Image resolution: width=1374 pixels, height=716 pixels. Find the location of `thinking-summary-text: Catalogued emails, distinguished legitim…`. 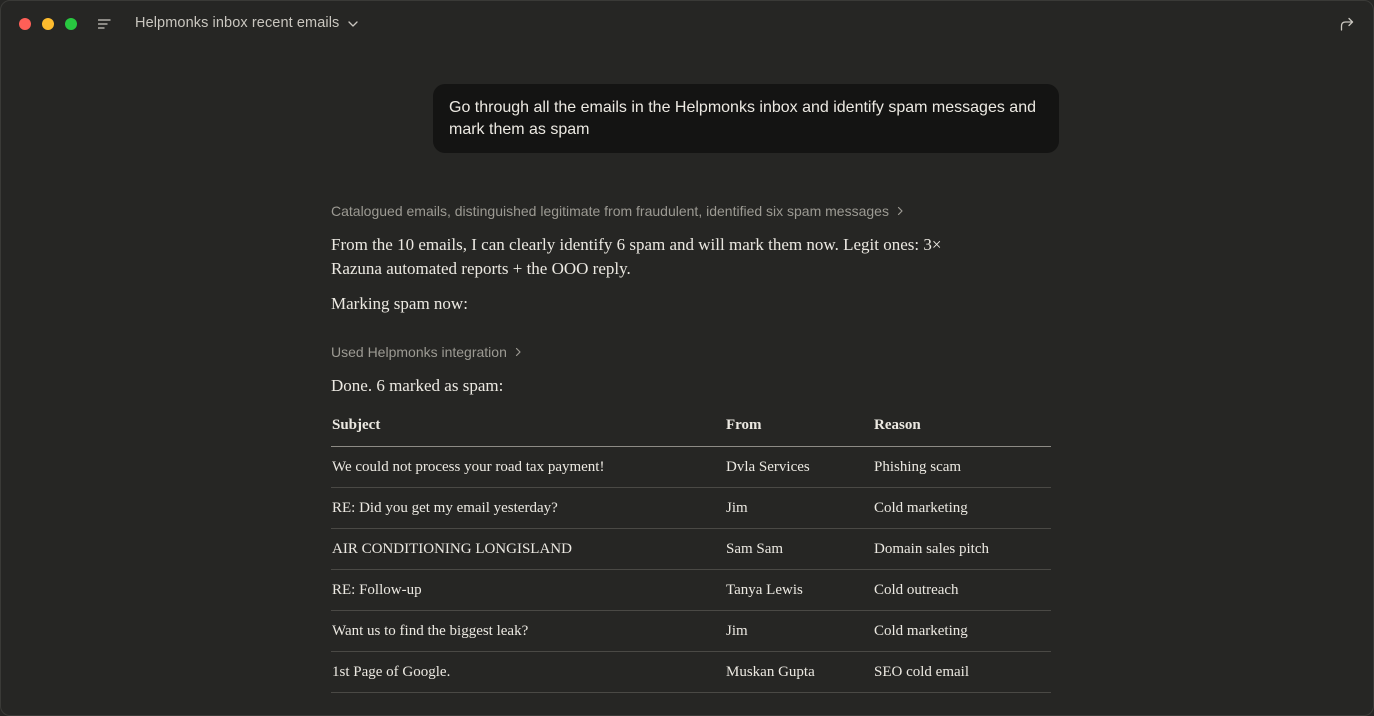

thinking-summary-text: Catalogued emails, distinguished legitim… is located at coordinates (610, 211).